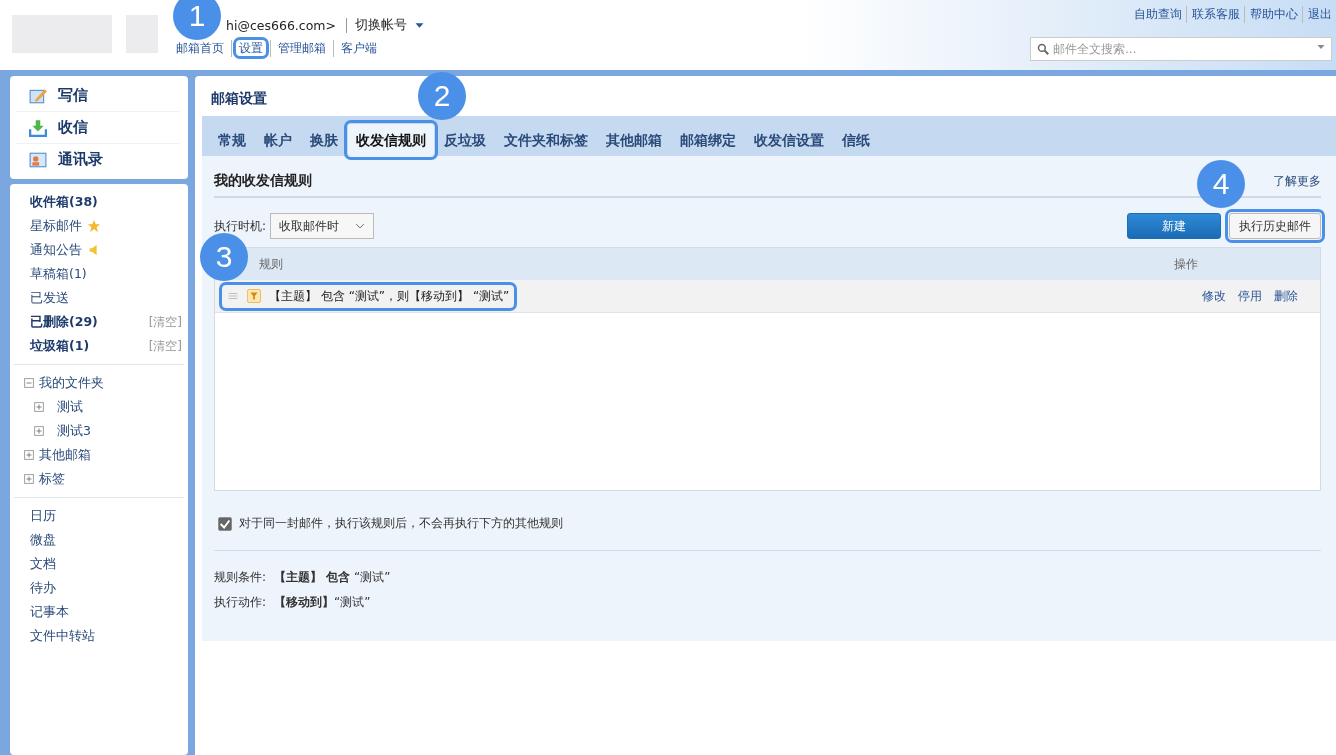 This screenshot has height=755, width=1336. What do you see at coordinates (324, 140) in the screenshot?
I see `settings-tab: 换肤` at bounding box center [324, 140].